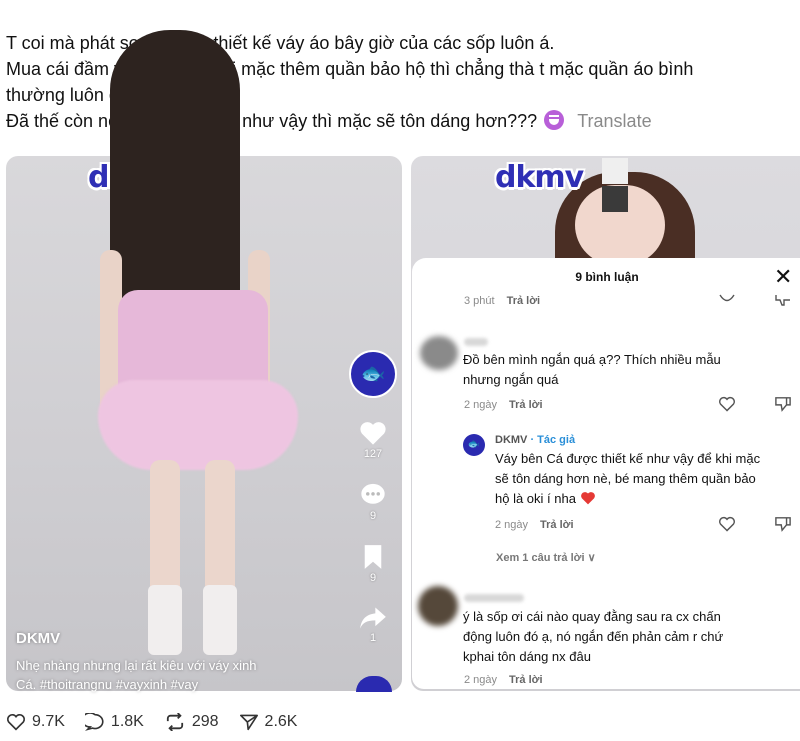 The height and width of the screenshot is (741, 800). What do you see at coordinates (614, 121) in the screenshot?
I see `translate-link: Translate` at bounding box center [614, 121].